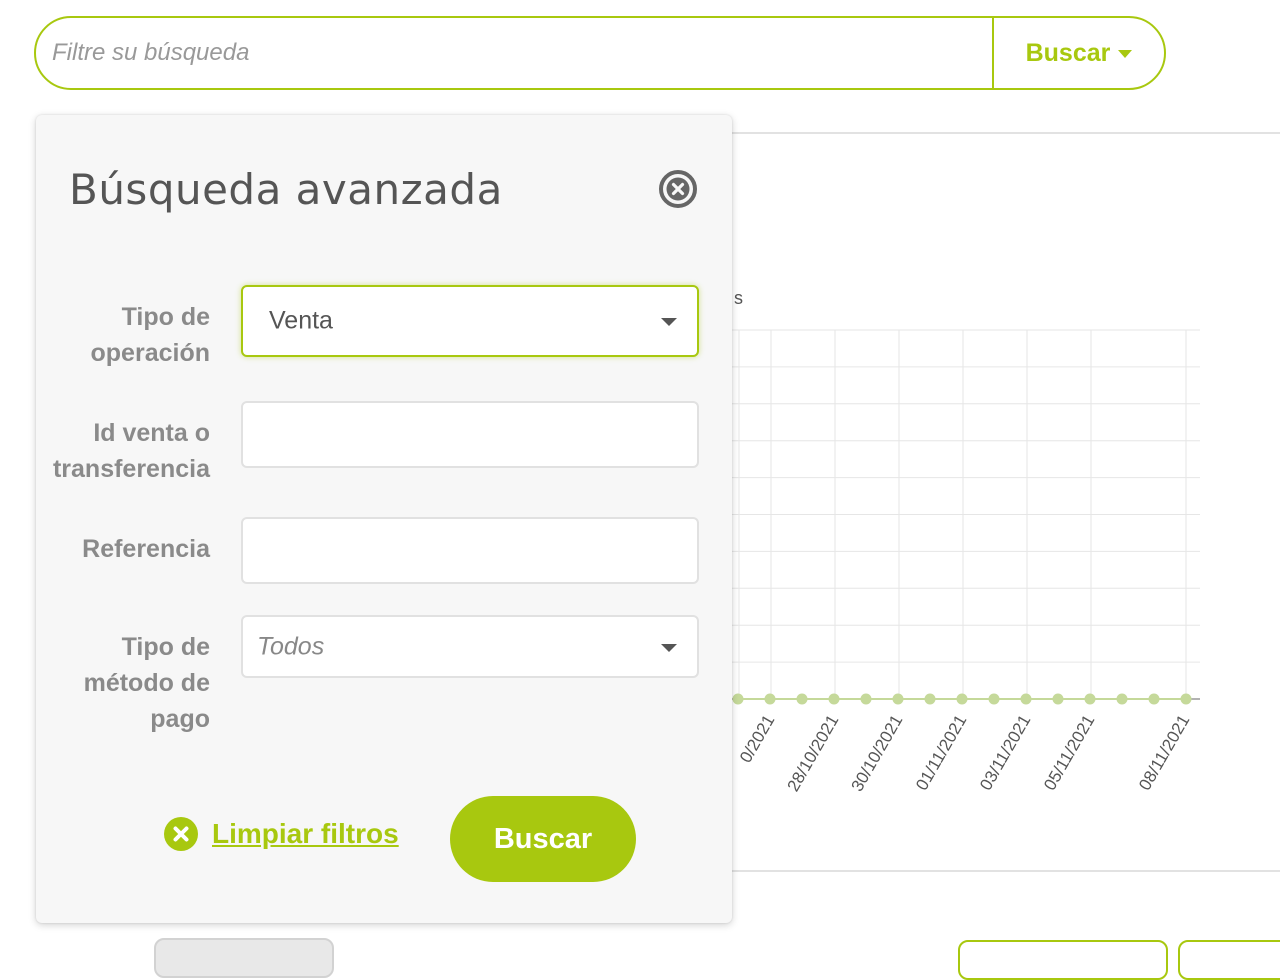 The height and width of the screenshot is (980, 1280). What do you see at coordinates (146, 683) in the screenshot?
I see `payment-method-label: Tipo de método de pago` at bounding box center [146, 683].